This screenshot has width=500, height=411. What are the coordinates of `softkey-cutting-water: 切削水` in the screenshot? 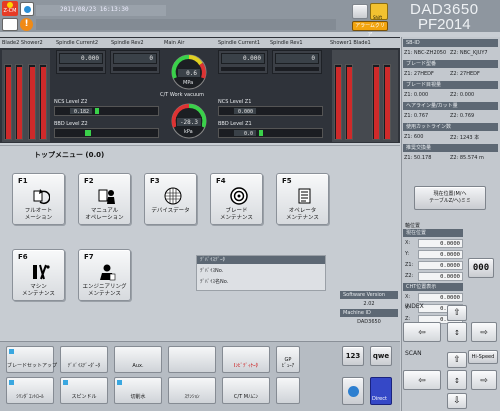 It's located at (138, 390).